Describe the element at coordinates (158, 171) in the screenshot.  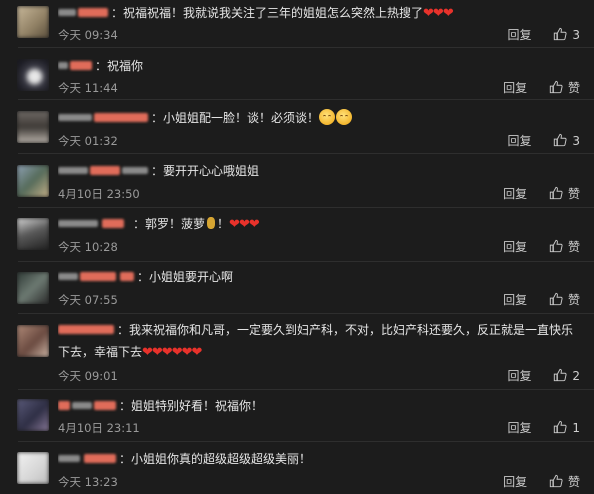
I see `comment-body: ：要开开心心哦姐姐` at that location.